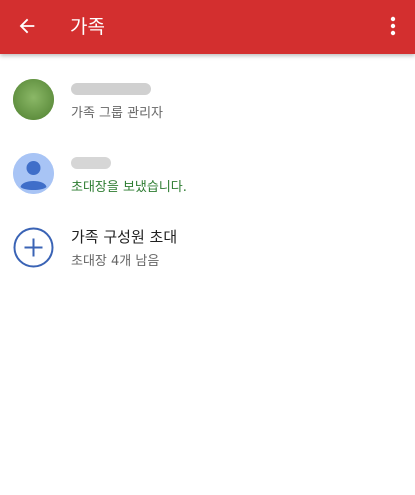 This screenshot has height=495, width=415. Describe the element at coordinates (129, 187) in the screenshot. I see `invitation-status: 초대장을 보냈습니다.` at that location.